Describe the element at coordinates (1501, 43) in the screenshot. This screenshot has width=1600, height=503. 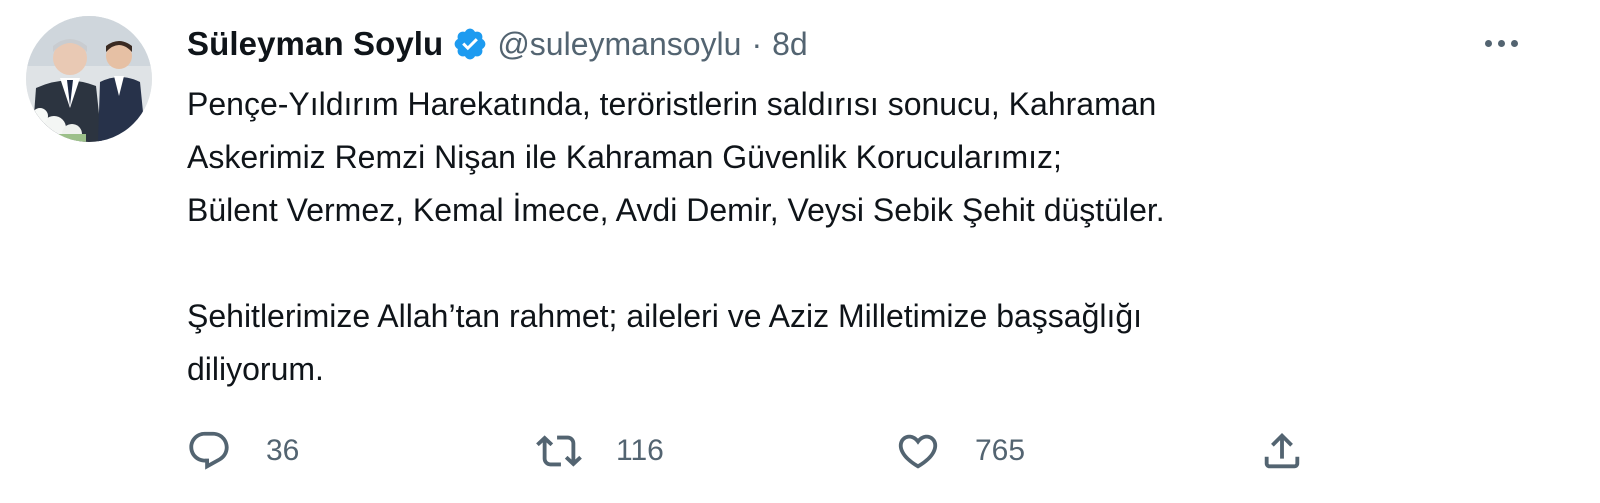
I see `more-icon` at that location.